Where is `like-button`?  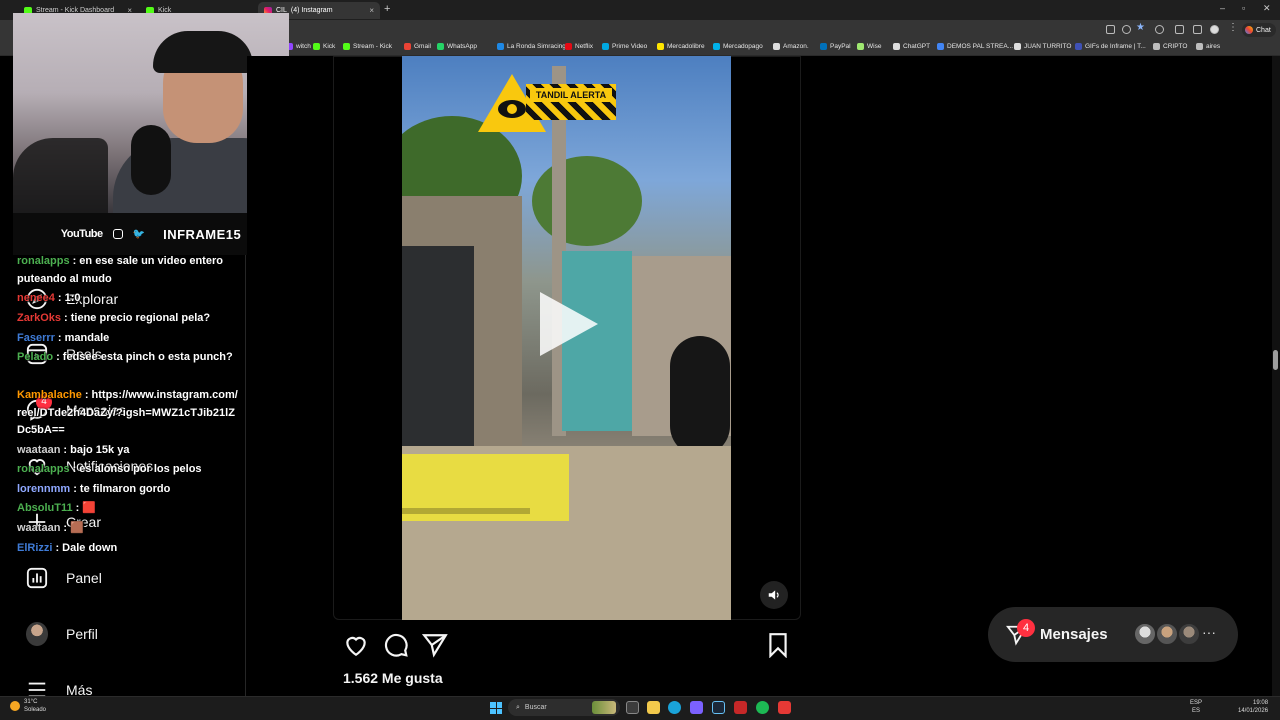
like-button is located at coordinates (356, 645).